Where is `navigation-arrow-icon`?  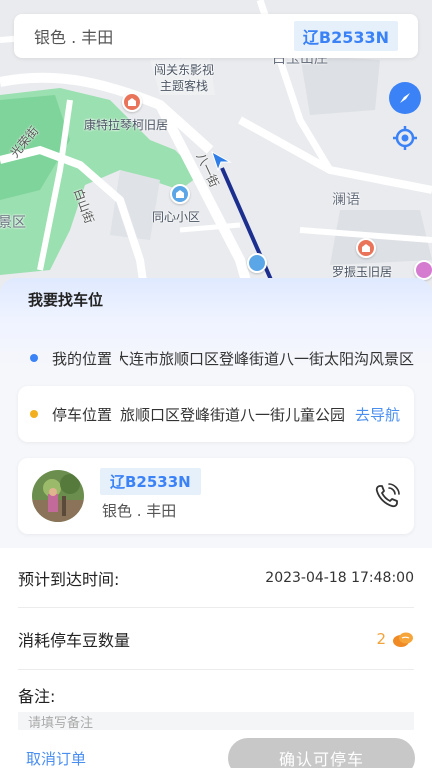 navigation-arrow-icon is located at coordinates (221, 161).